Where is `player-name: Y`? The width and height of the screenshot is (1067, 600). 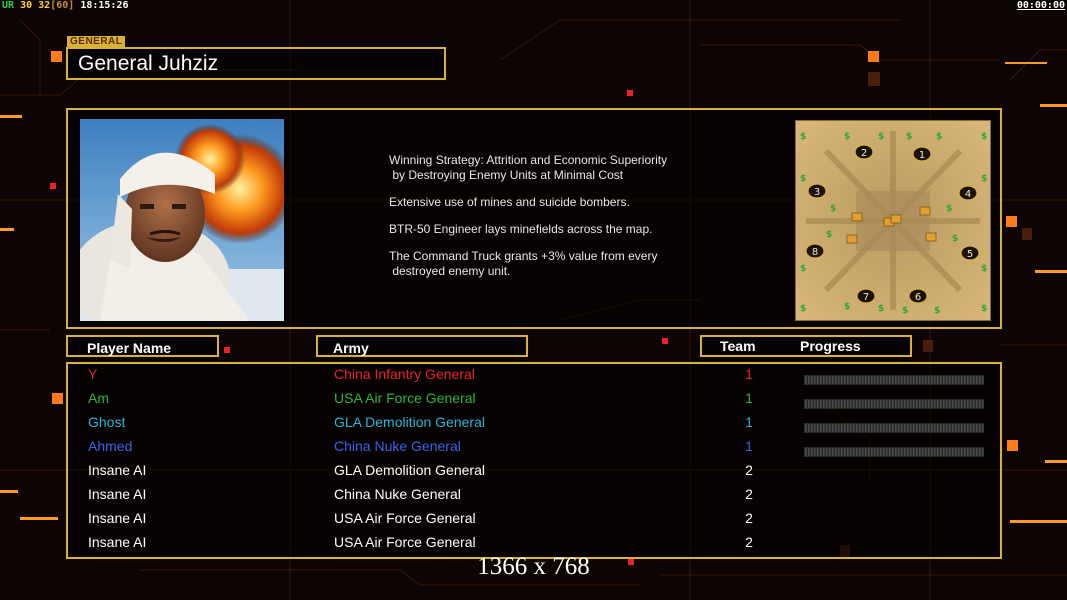
player-name: Y is located at coordinates (93, 374).